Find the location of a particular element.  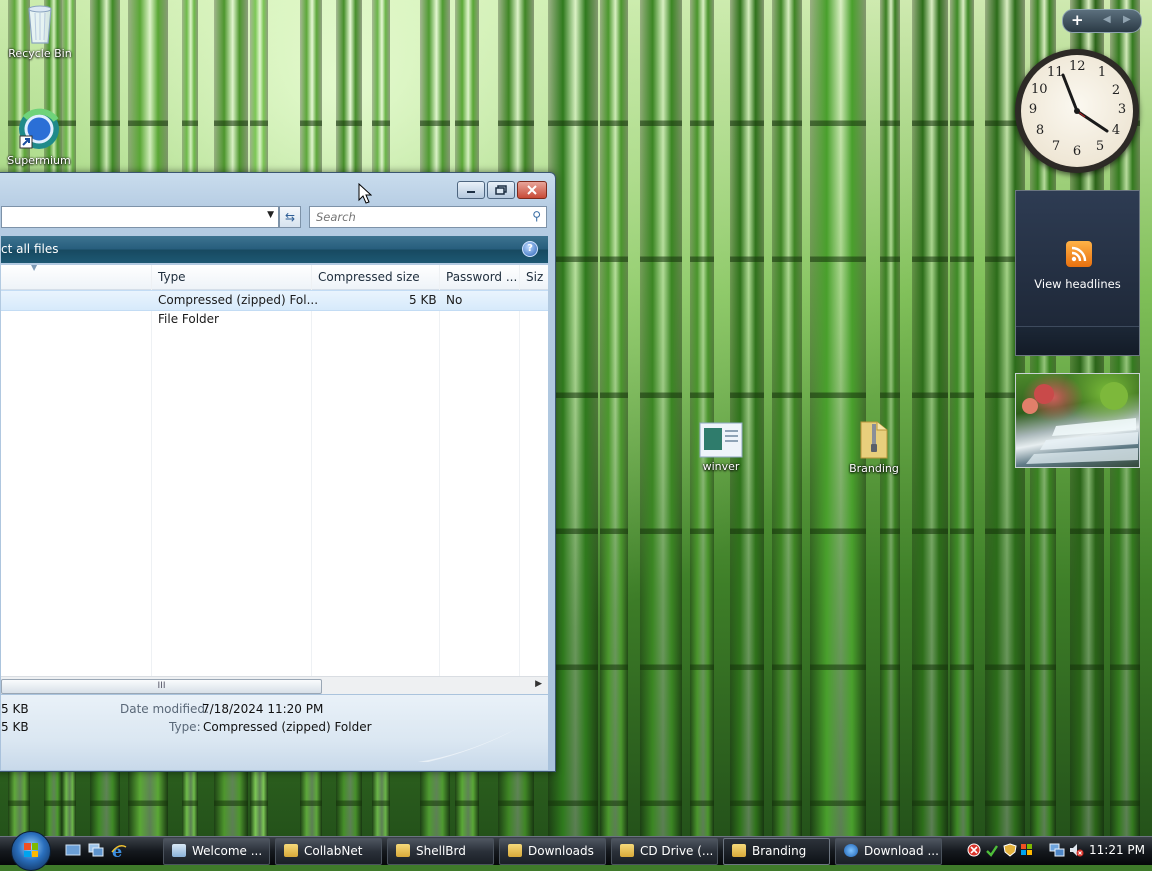

grip-icon: III is located at coordinates (161, 686).